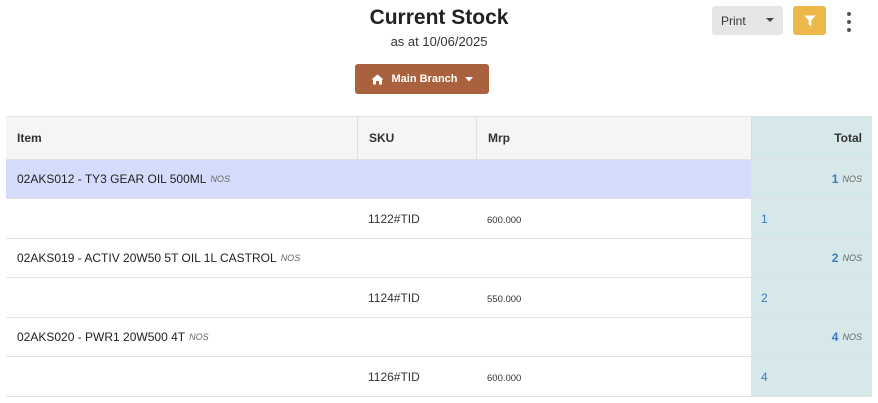 This screenshot has width=878, height=403. What do you see at coordinates (613, 138) in the screenshot?
I see `column-header-mrp: Mrp` at bounding box center [613, 138].